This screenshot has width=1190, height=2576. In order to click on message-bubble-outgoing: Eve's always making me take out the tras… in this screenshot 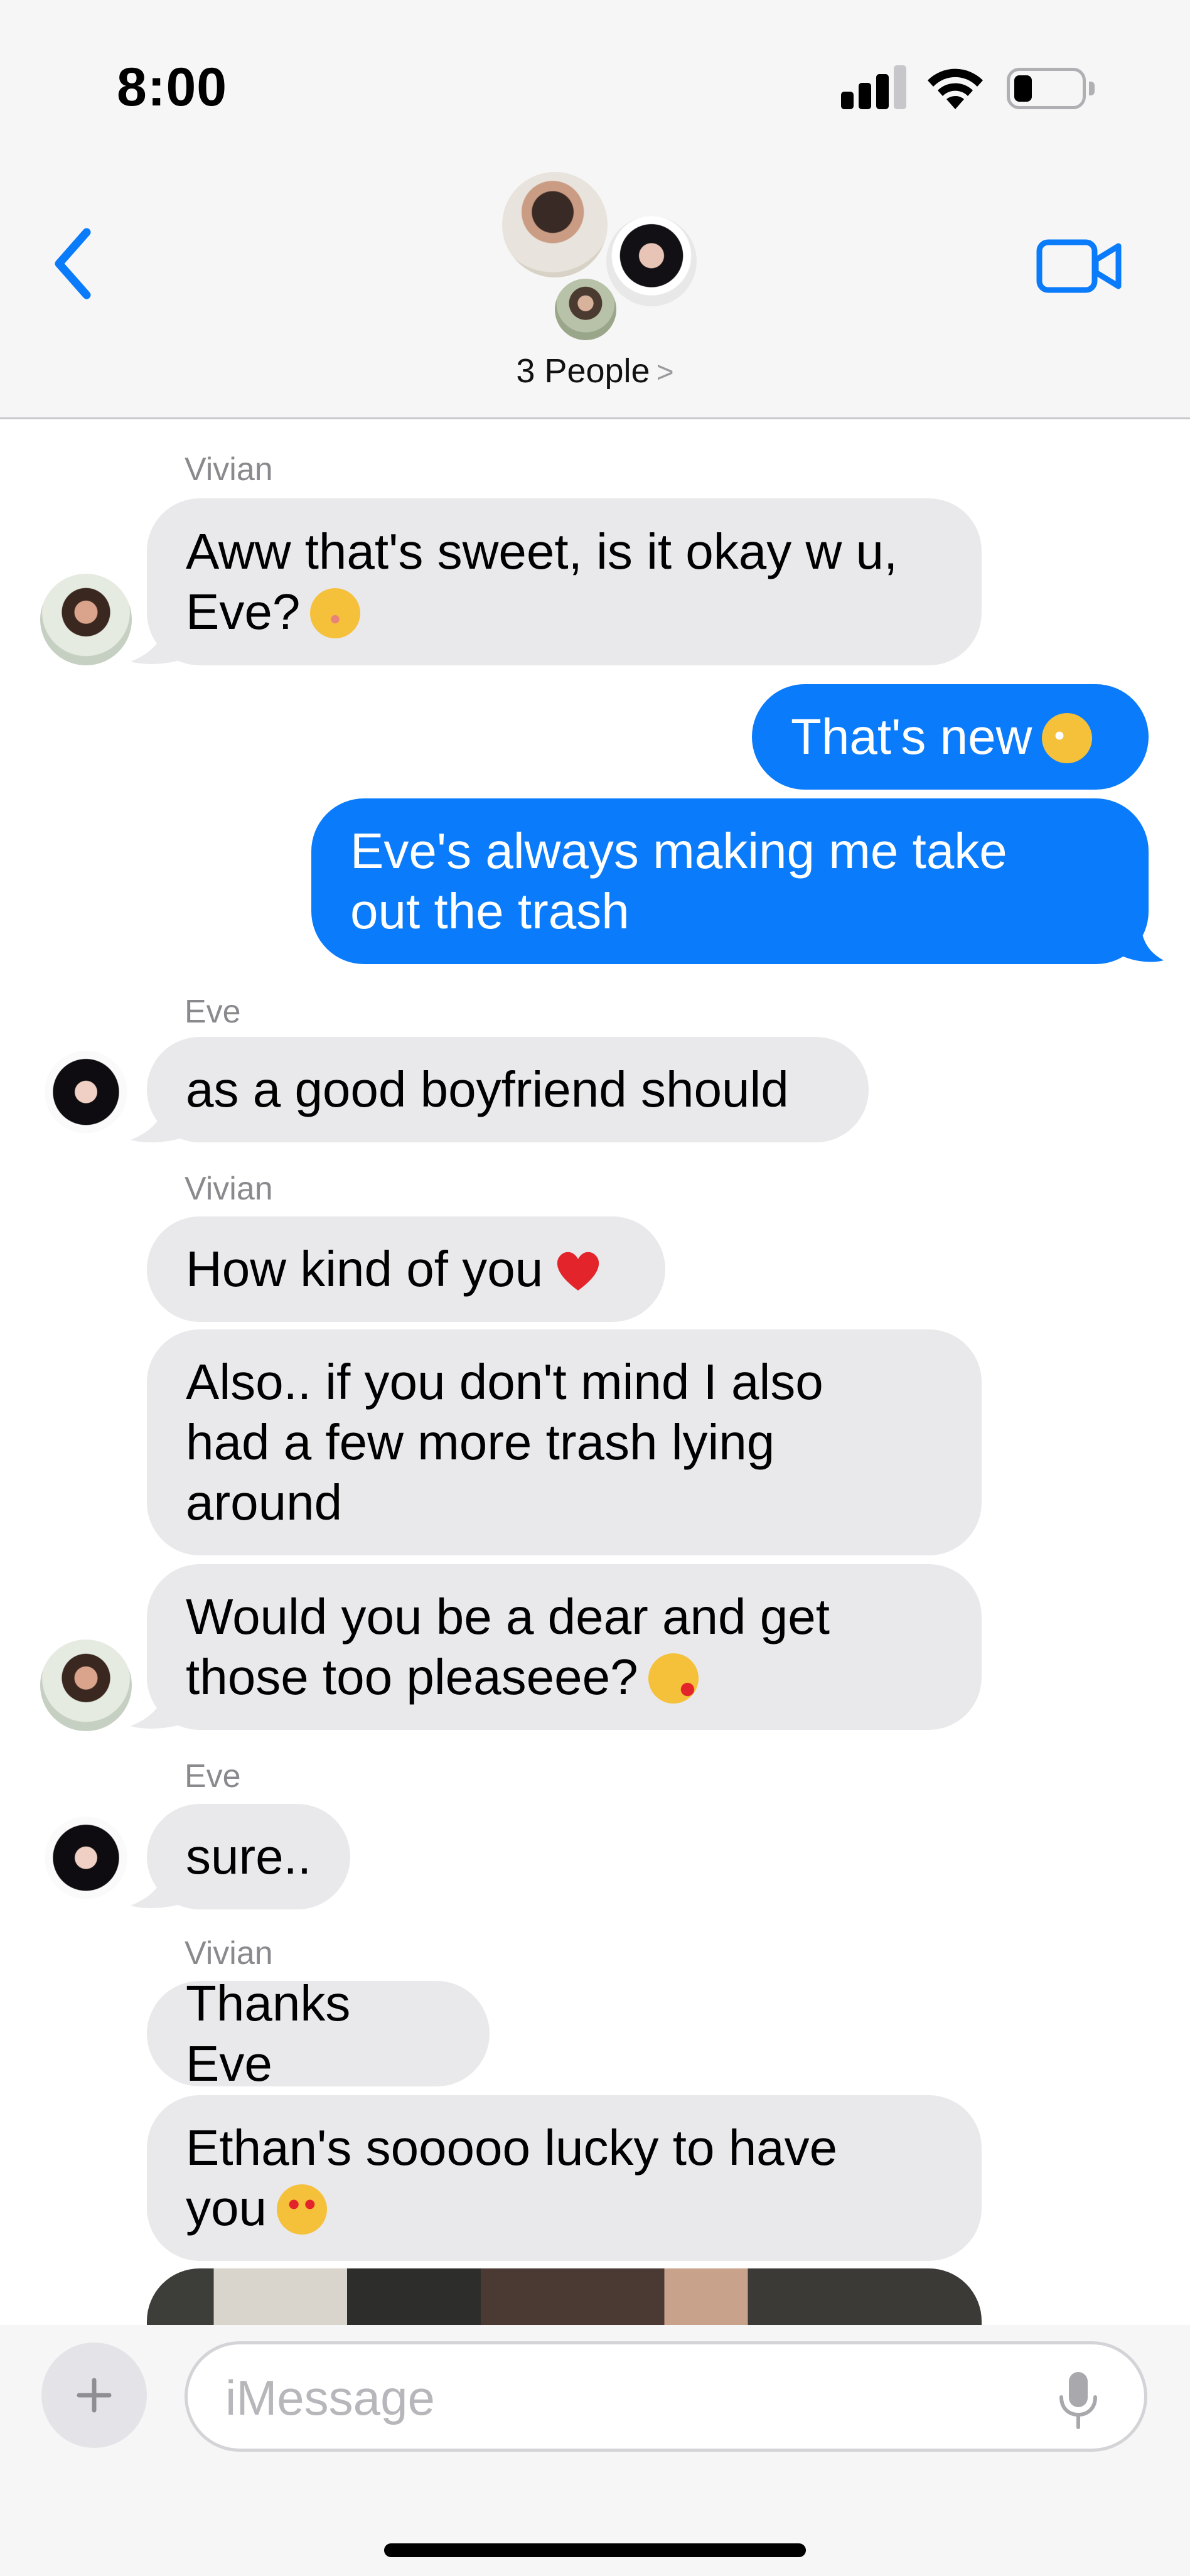, I will do `click(730, 881)`.